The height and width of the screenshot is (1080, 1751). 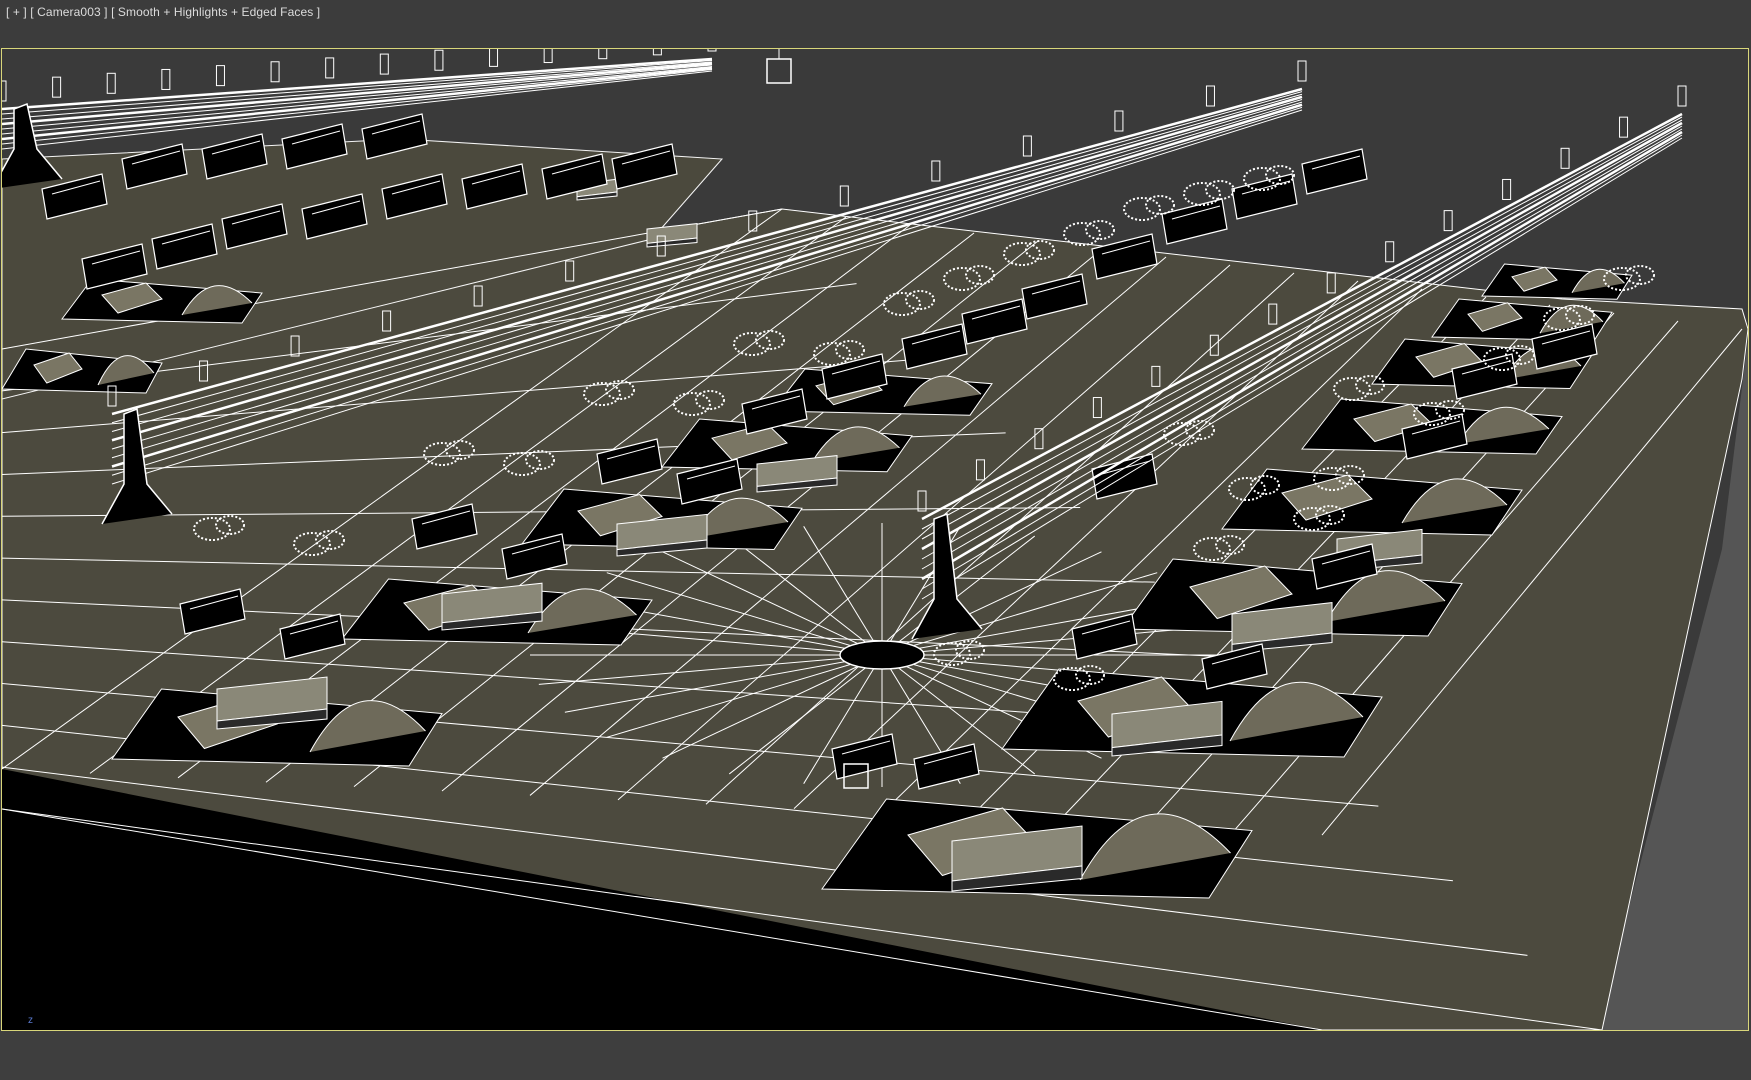 I want to click on axis-tripod: z, so click(x=30, y=1021).